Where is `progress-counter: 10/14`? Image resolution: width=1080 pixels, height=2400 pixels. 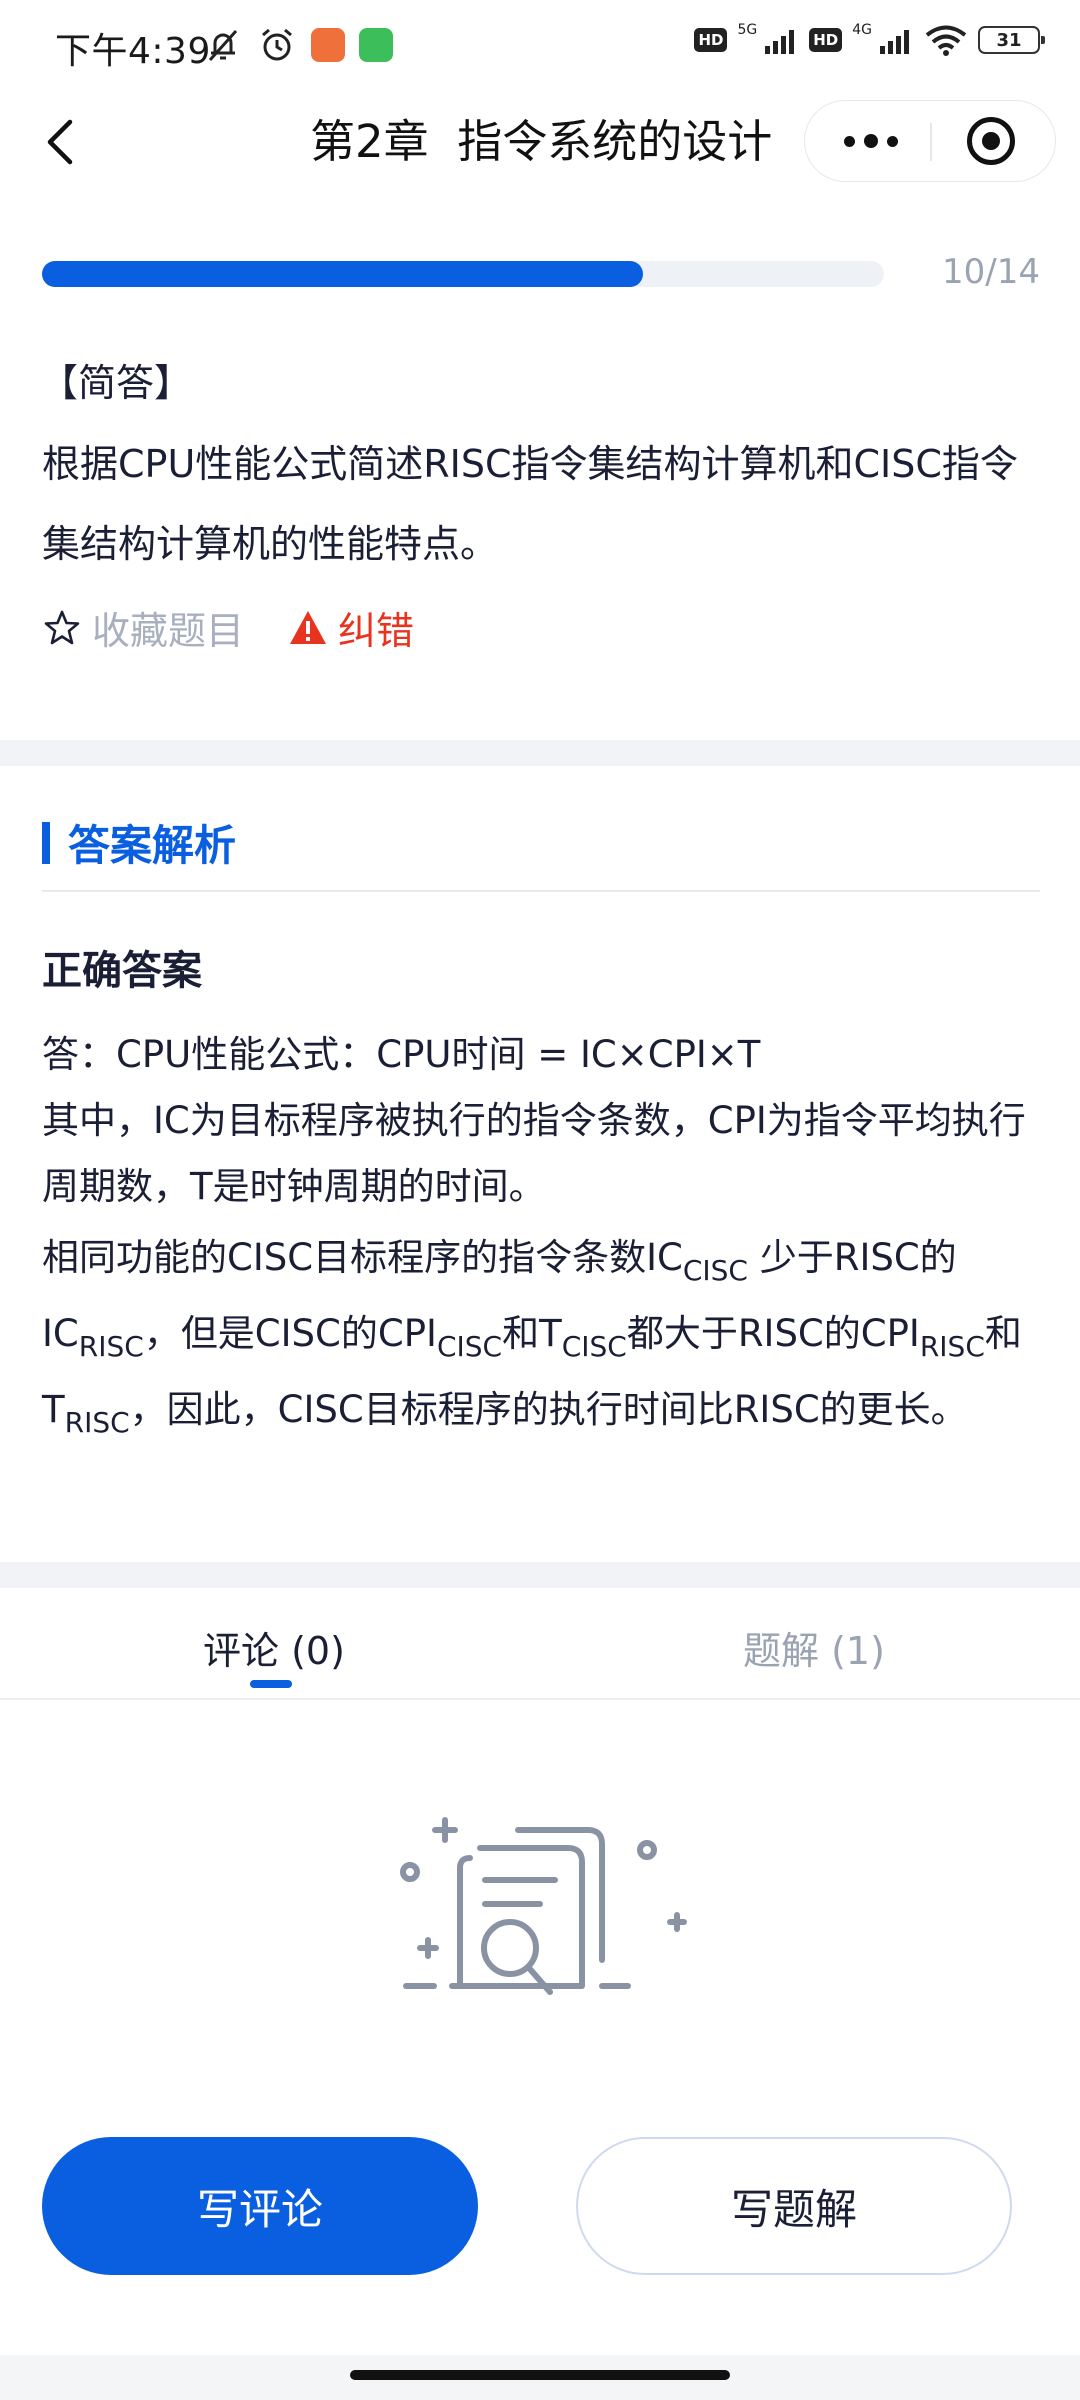 progress-counter: 10/14 is located at coordinates (991, 272).